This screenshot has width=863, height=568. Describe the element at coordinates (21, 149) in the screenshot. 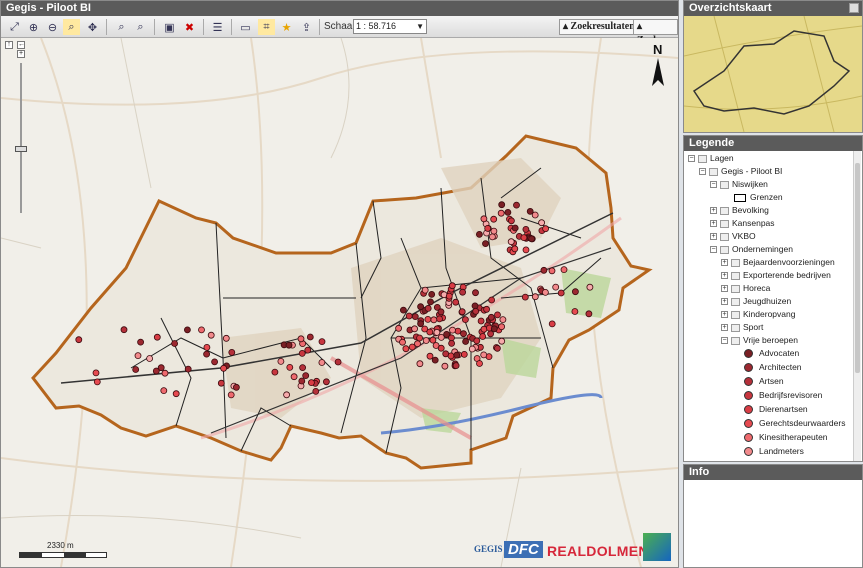

I see `zoom-slider-handle` at that location.